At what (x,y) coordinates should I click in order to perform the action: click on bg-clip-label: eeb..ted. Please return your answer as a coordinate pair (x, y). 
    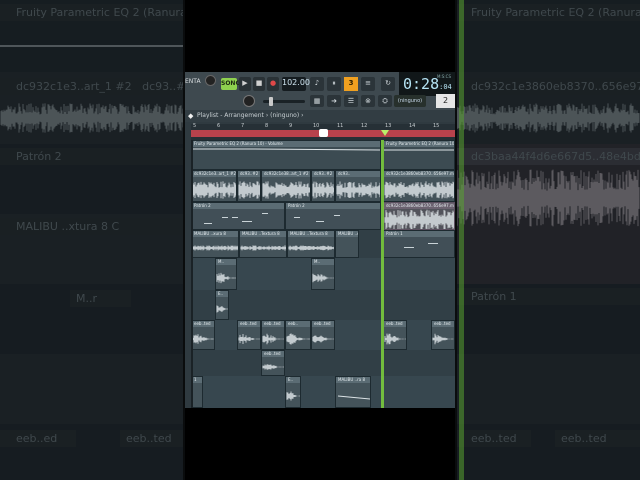
    Looking at the image, I should click on (597, 438).